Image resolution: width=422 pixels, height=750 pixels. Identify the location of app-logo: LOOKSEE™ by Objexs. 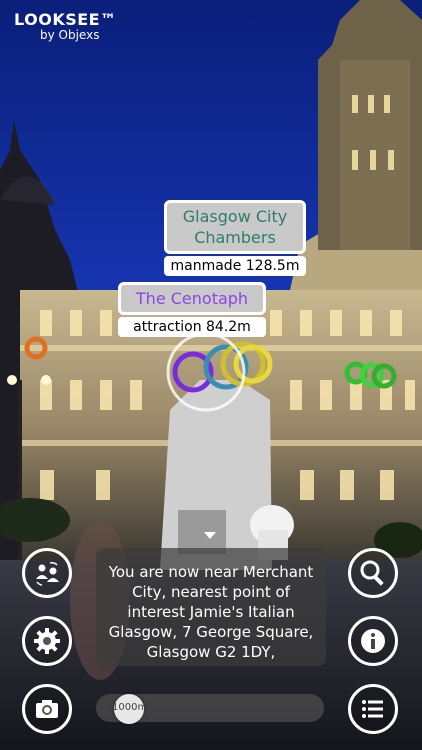
(65, 26).